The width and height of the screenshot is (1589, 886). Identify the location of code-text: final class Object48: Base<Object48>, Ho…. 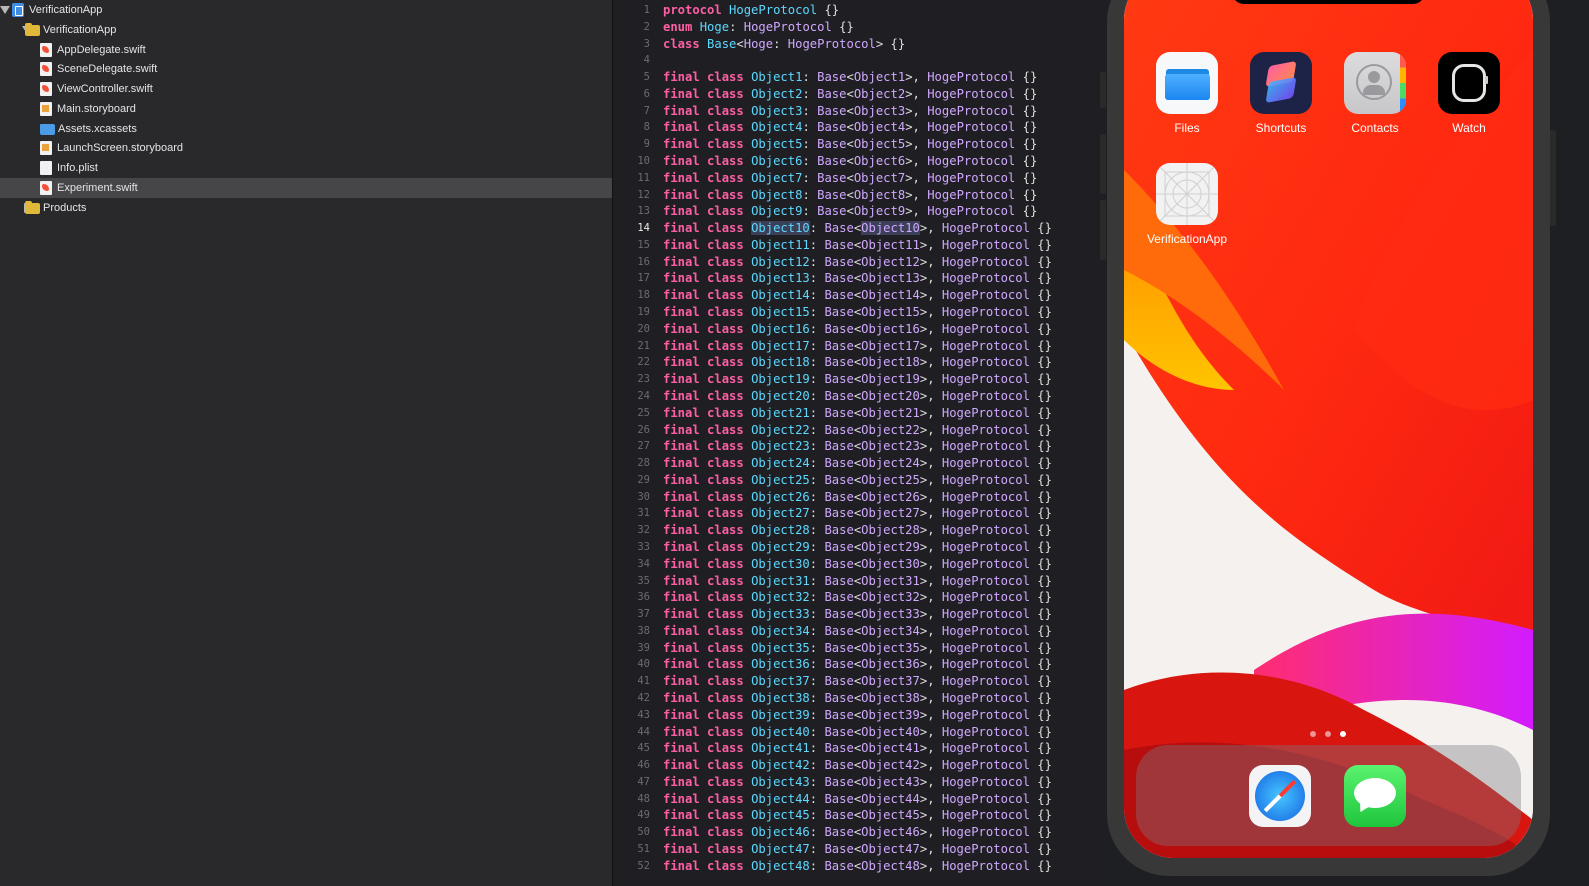
(857, 866).